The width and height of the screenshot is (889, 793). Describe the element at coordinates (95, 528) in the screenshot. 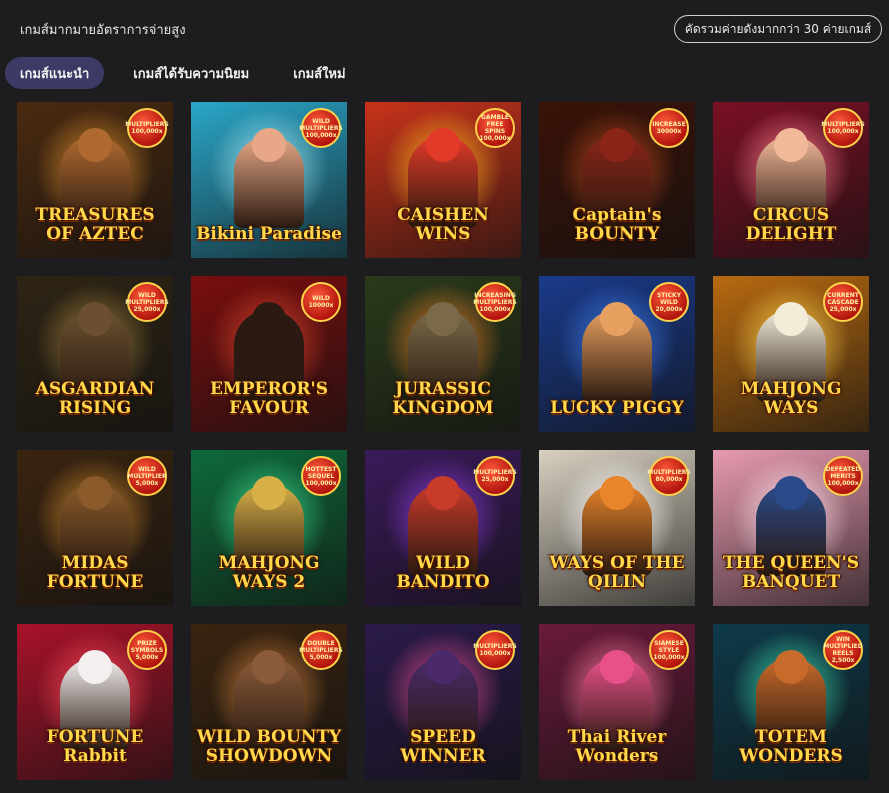

I see `game-card: WILD MULTIPLIER 5,000x MIDAS FORTUNE` at that location.